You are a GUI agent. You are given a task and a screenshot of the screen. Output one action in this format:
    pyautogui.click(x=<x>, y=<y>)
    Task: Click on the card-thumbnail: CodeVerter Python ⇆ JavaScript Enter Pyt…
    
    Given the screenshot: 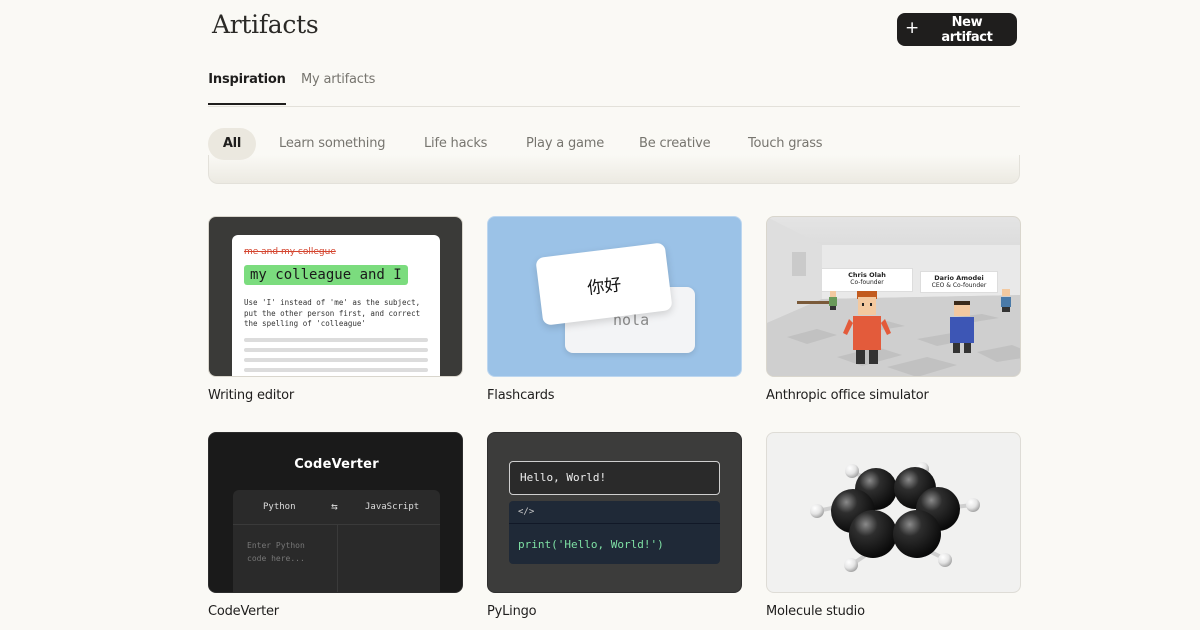 What is the action you would take?
    pyautogui.click(x=335, y=512)
    